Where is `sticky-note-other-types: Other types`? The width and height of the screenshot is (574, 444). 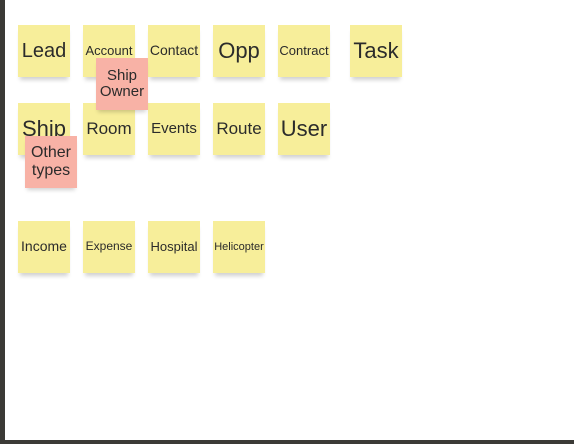 sticky-note-other-types: Other types is located at coordinates (51, 162).